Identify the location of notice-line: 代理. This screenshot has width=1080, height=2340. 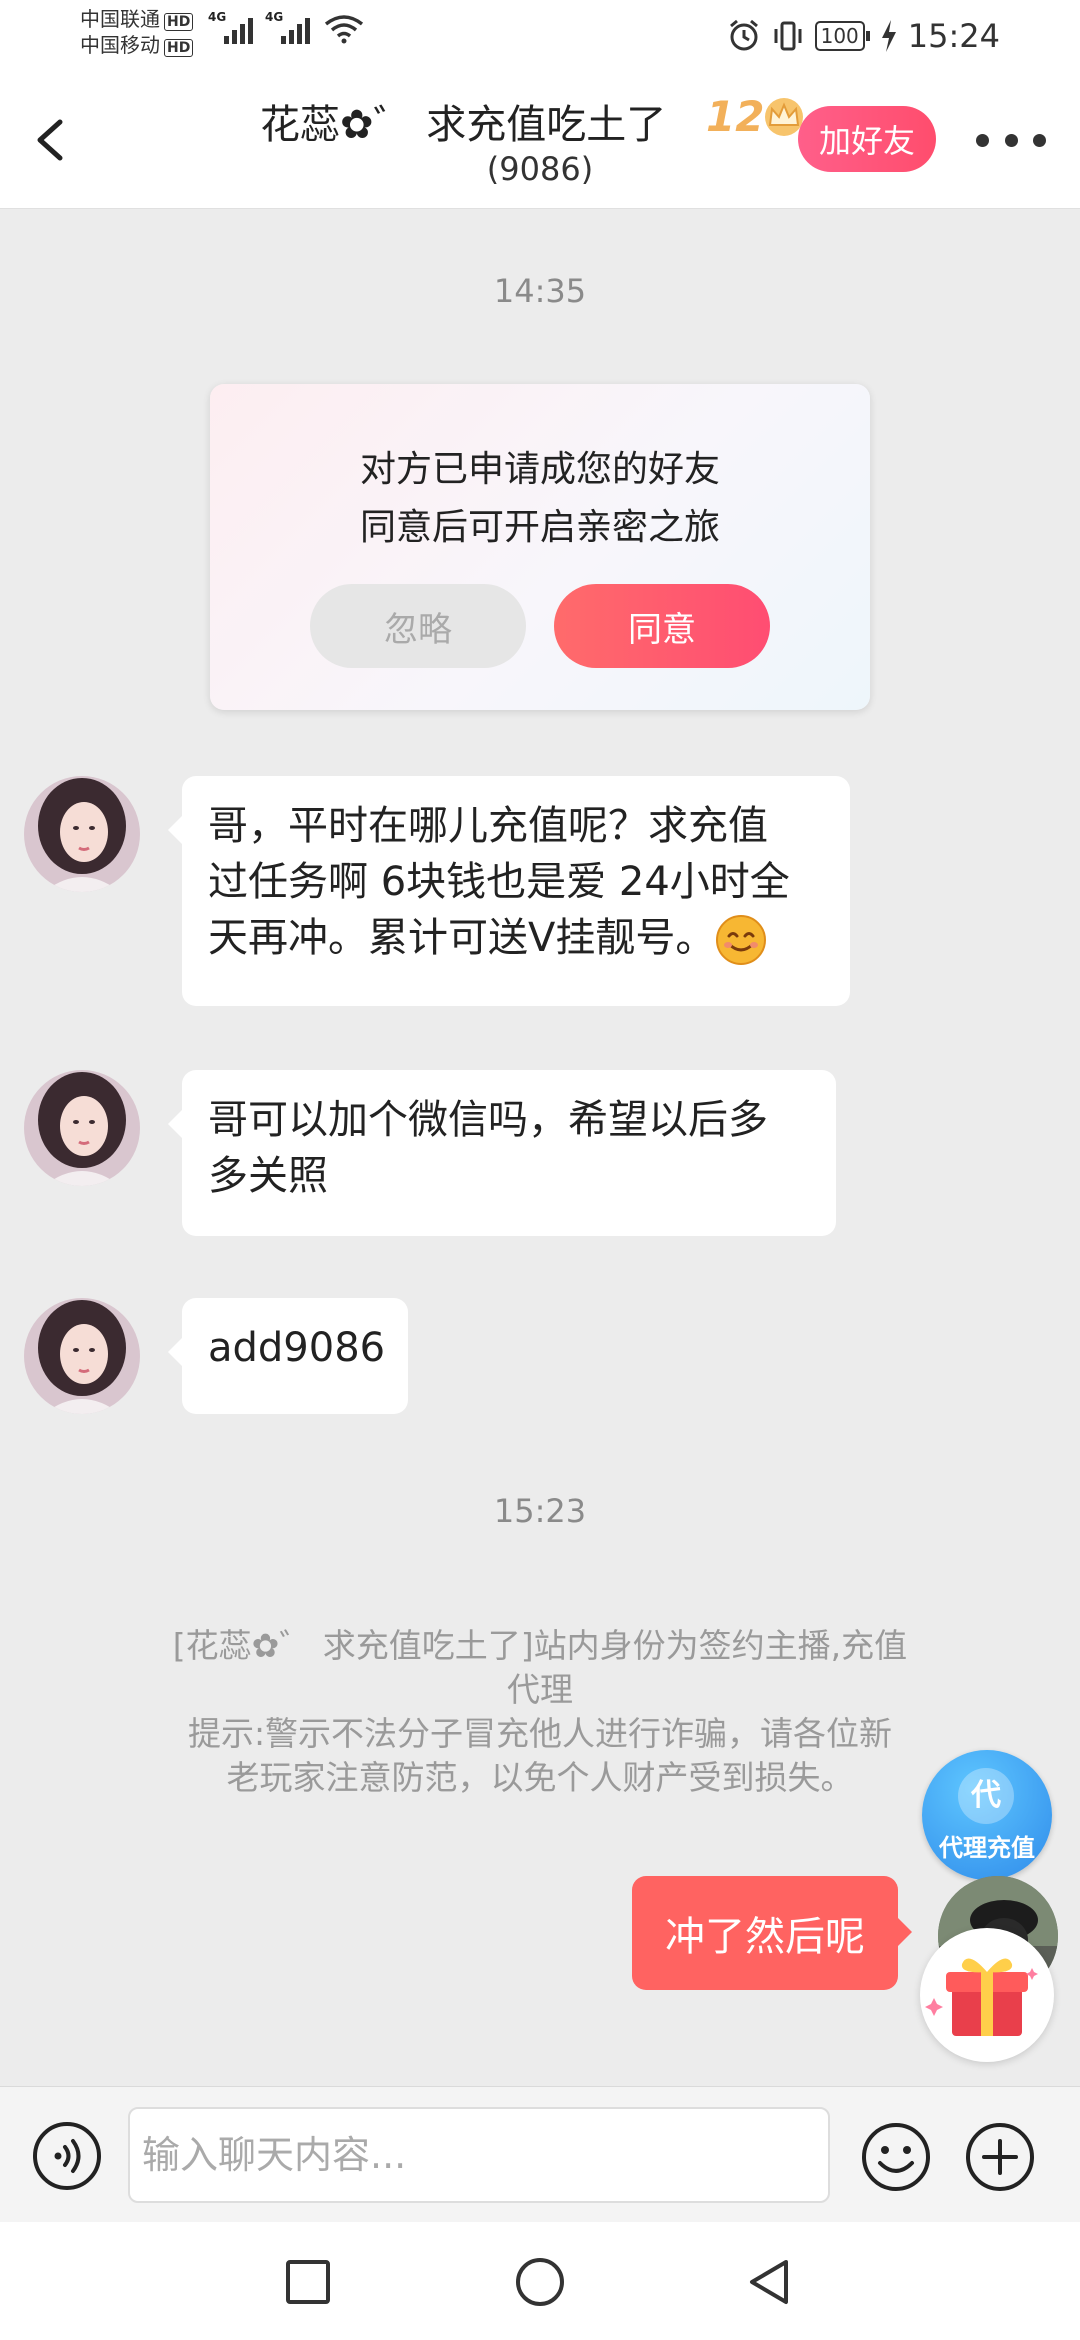
(540, 1689).